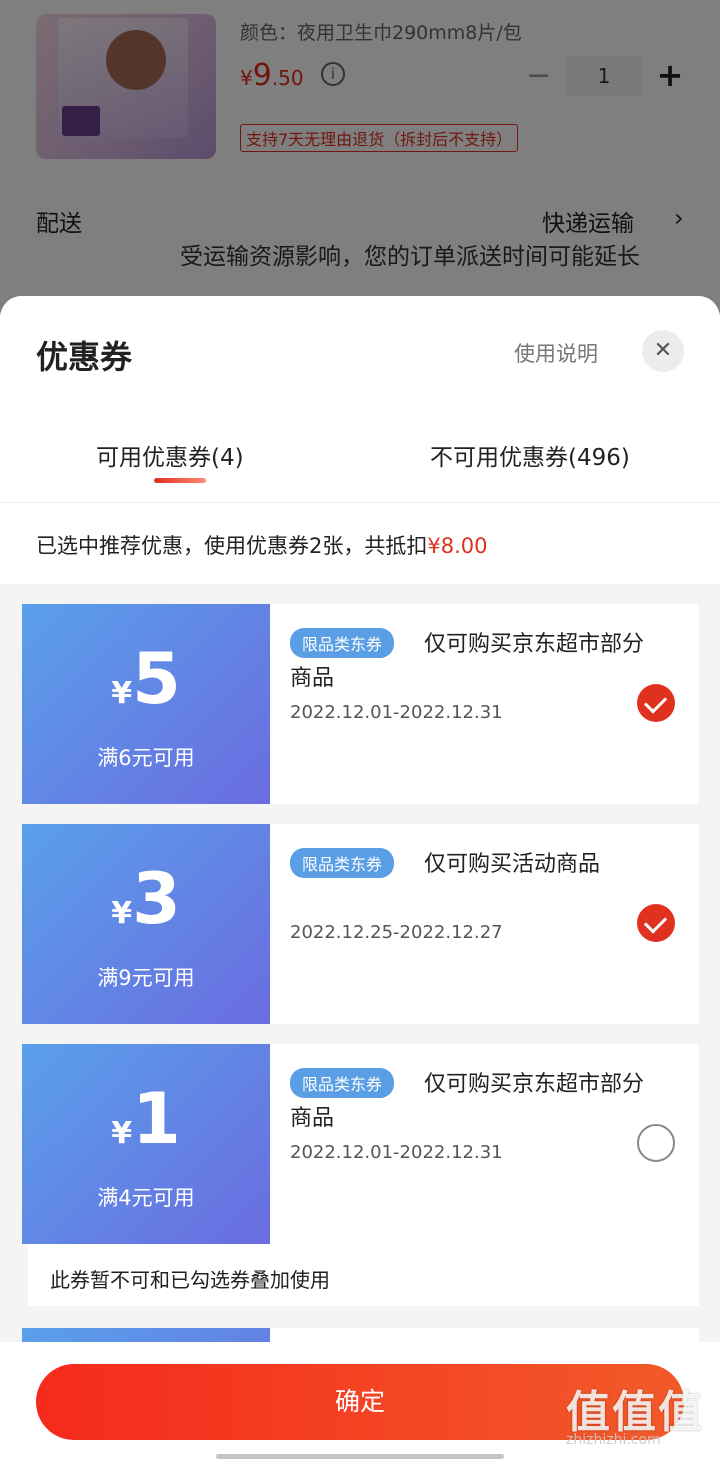 The width and height of the screenshot is (720, 1460). What do you see at coordinates (530, 455) in the screenshot?
I see `tab-unavailable-coupons: 不可用优惠券(496)` at bounding box center [530, 455].